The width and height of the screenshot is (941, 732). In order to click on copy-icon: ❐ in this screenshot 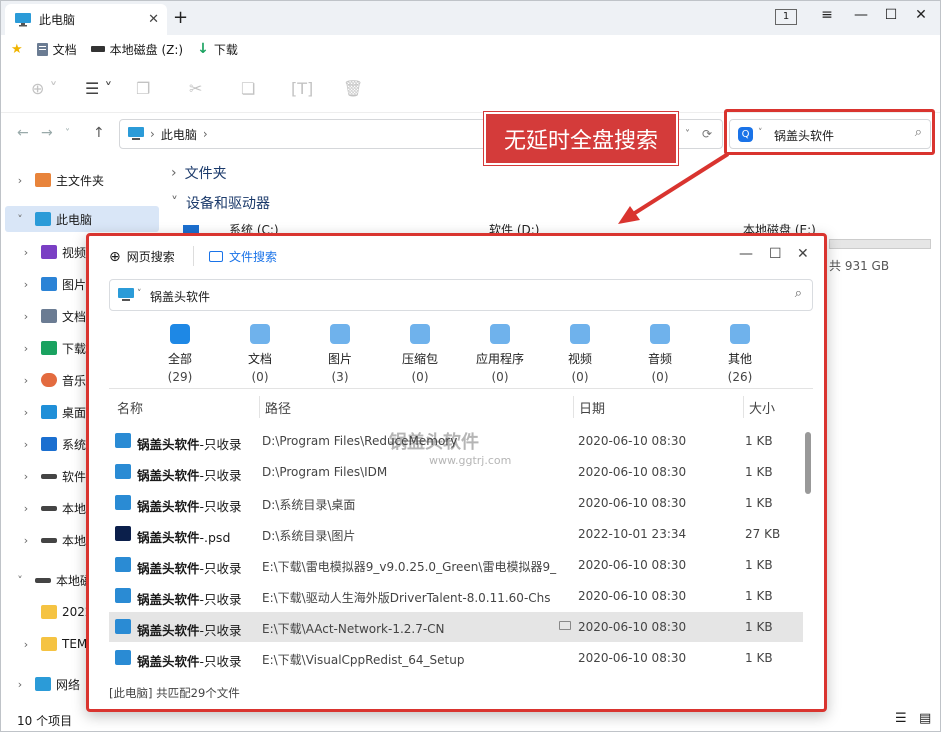, I will do `click(143, 88)`.